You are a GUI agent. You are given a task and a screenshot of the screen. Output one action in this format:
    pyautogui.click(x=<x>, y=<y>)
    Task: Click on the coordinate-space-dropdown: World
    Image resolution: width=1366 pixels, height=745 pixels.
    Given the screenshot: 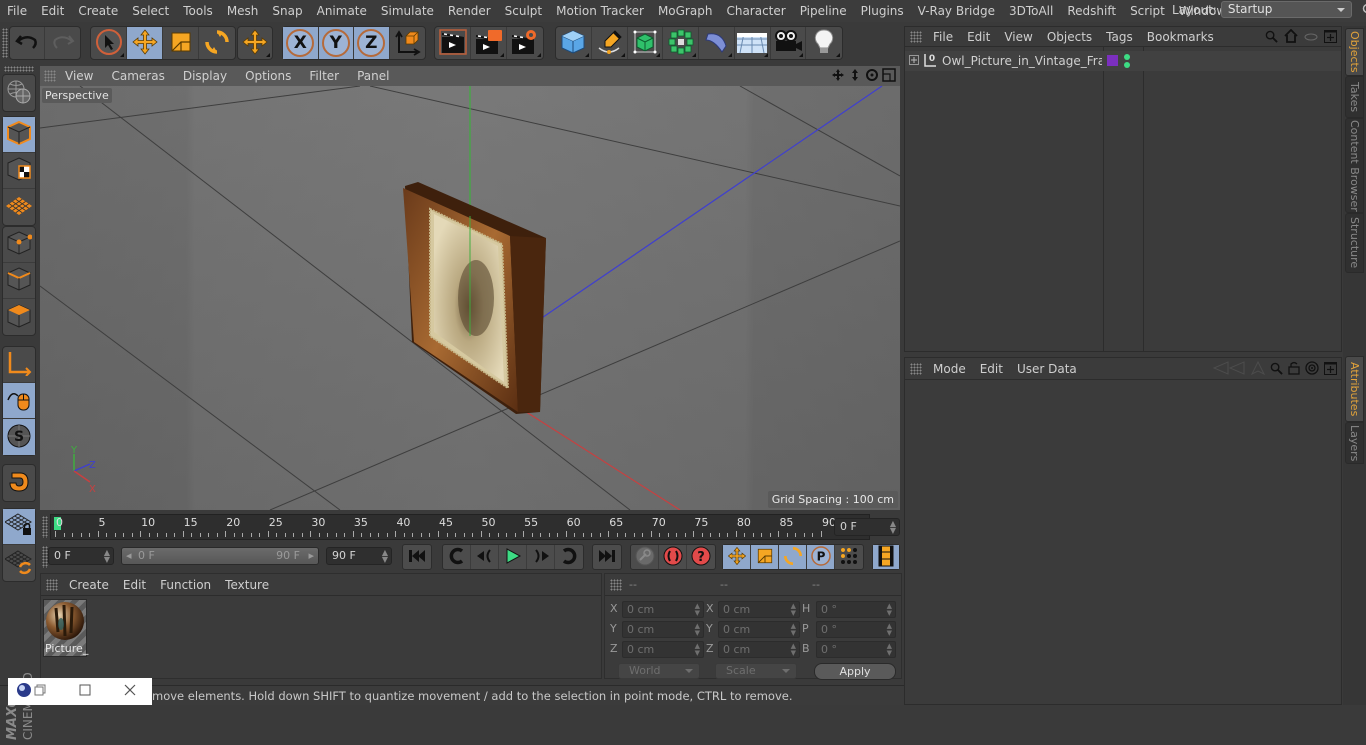 What is the action you would take?
    pyautogui.click(x=659, y=671)
    